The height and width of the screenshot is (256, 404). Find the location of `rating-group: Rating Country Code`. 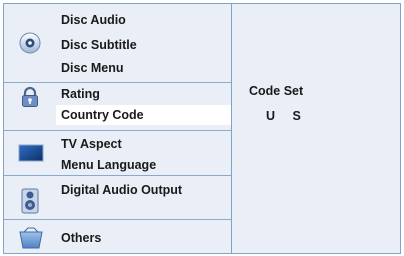

rating-group: Rating Country Code is located at coordinates (117, 107).